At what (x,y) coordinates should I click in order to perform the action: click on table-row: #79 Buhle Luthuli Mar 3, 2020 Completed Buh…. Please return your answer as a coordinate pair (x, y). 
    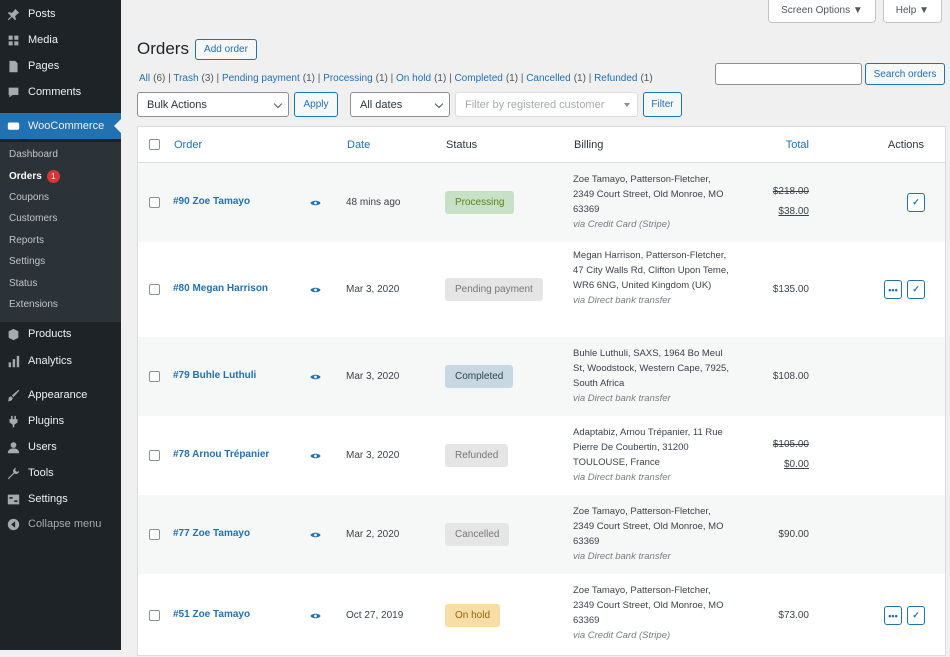
    Looking at the image, I should click on (541, 376).